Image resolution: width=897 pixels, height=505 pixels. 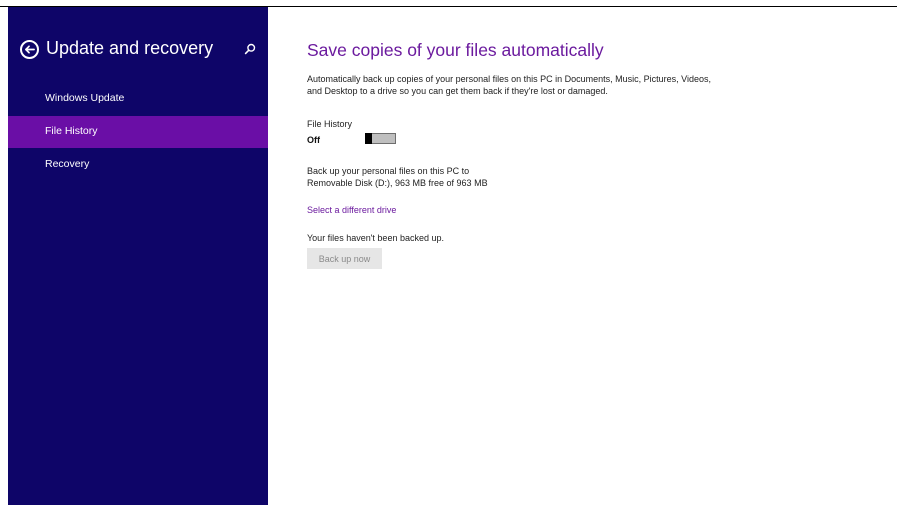 I want to click on sidebar-item-label: Windows Update, so click(x=85, y=98).